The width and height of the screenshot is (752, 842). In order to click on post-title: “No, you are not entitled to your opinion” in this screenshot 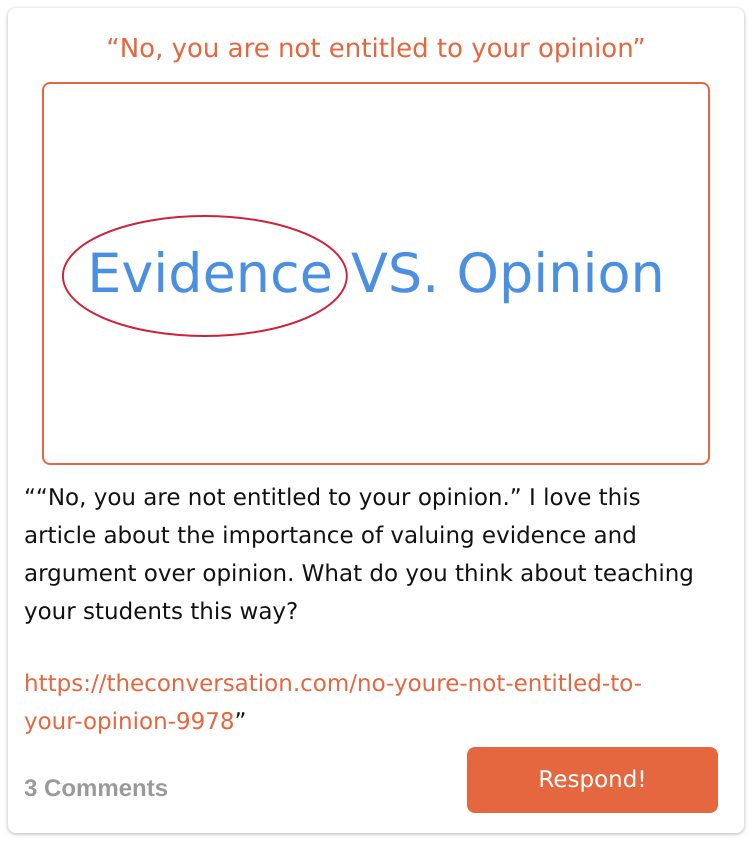, I will do `click(376, 49)`.